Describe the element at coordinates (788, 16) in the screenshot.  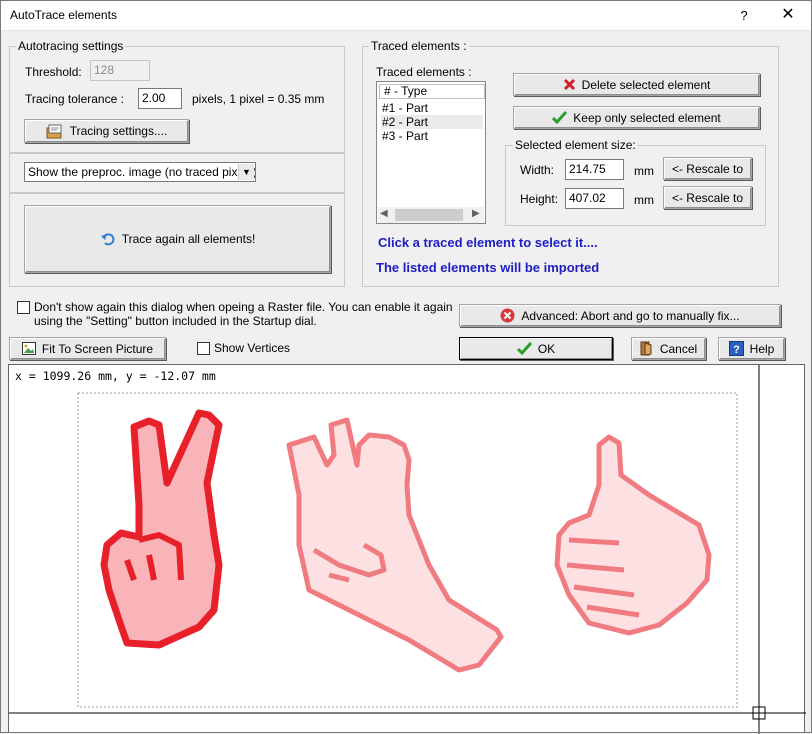
I see `close-button: ✕` at that location.